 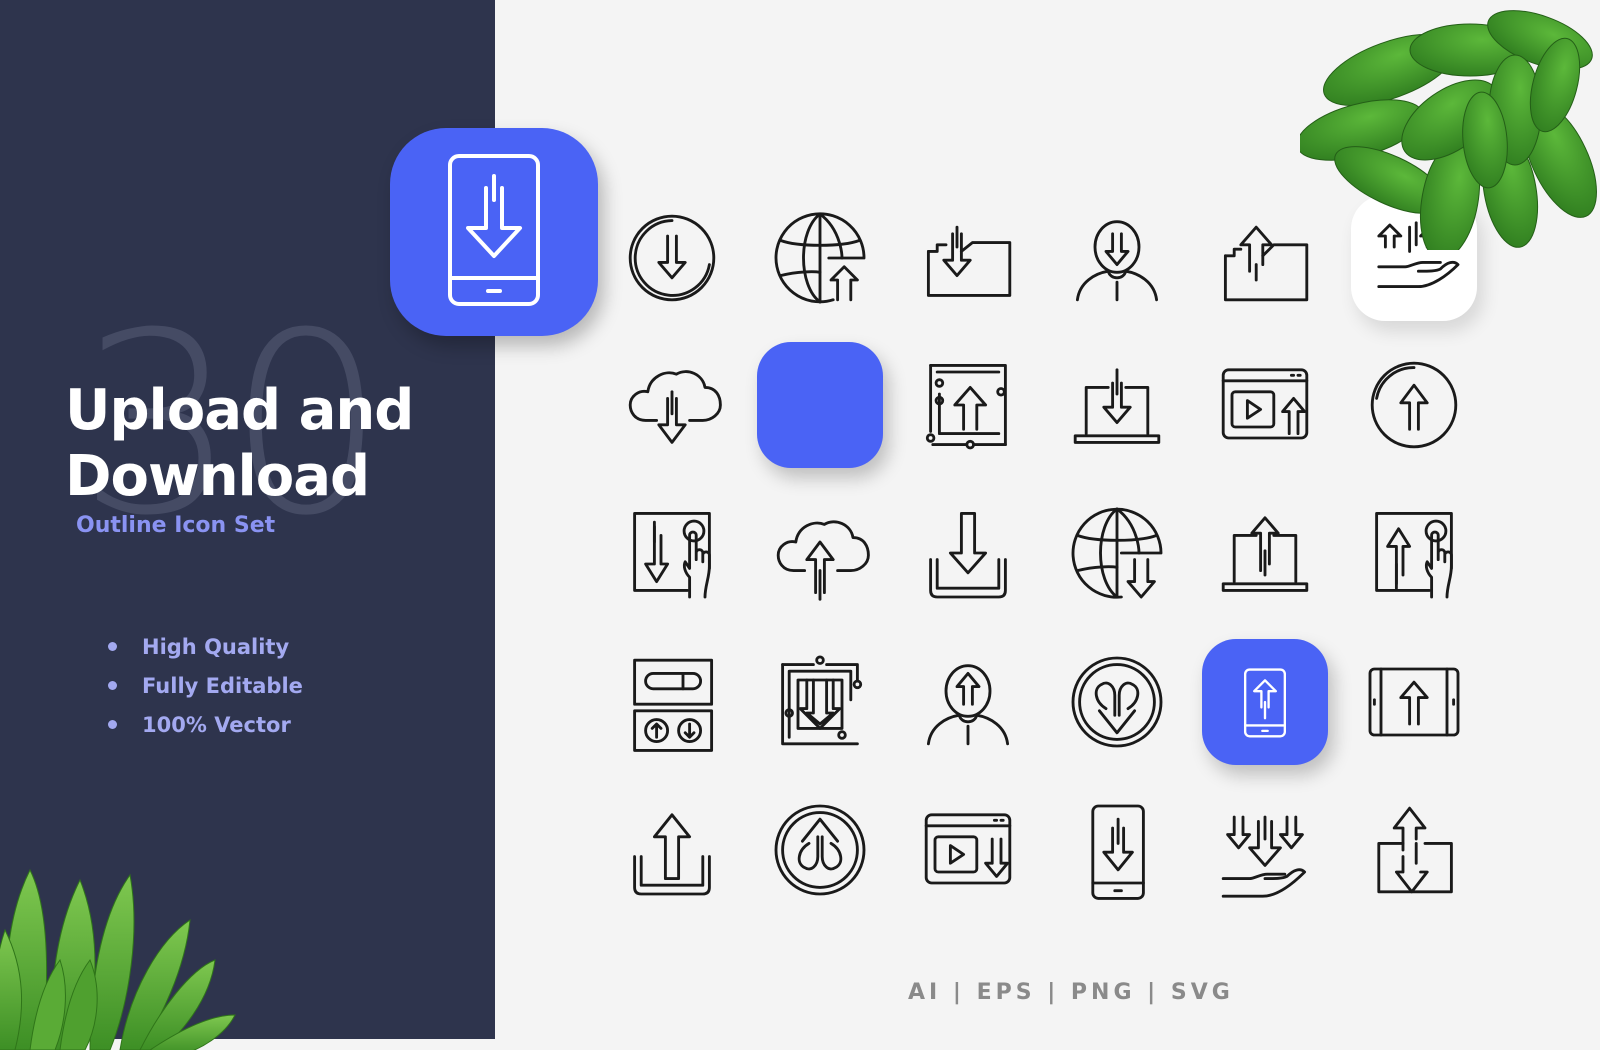 I want to click on feature-list: High Quality Fully Editable 100% Vector, so click(x=205, y=685).